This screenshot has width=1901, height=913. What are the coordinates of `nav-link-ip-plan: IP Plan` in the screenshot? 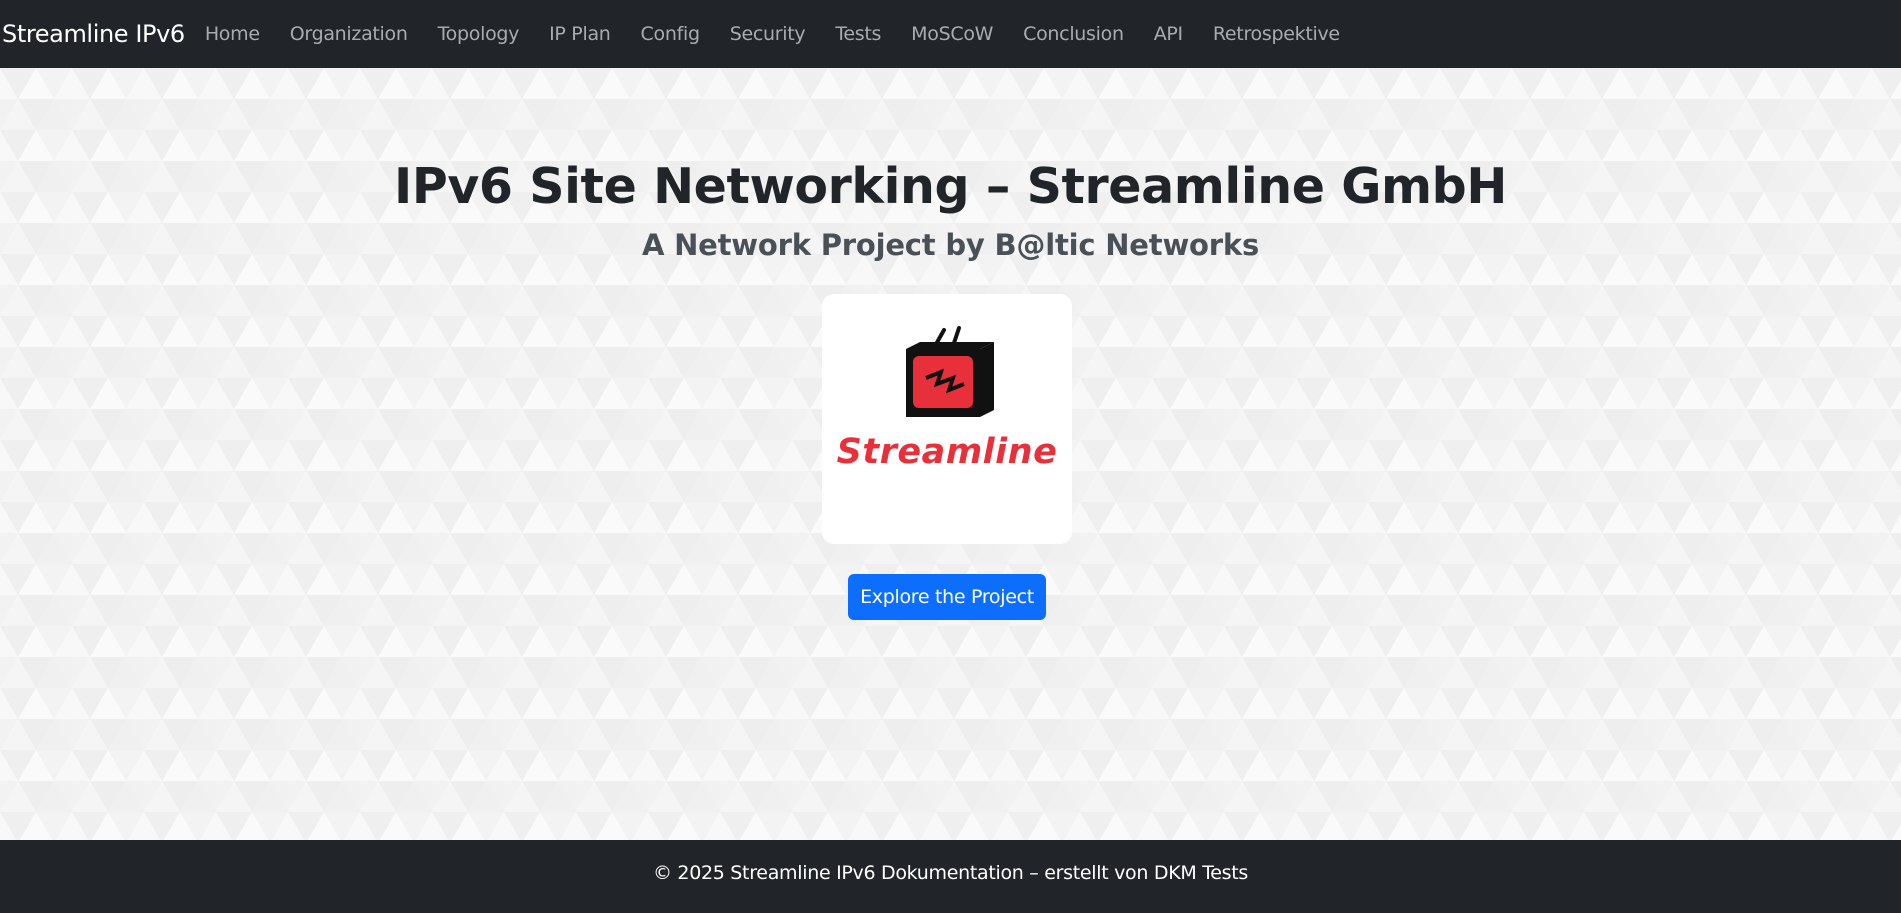 It's located at (579, 34).